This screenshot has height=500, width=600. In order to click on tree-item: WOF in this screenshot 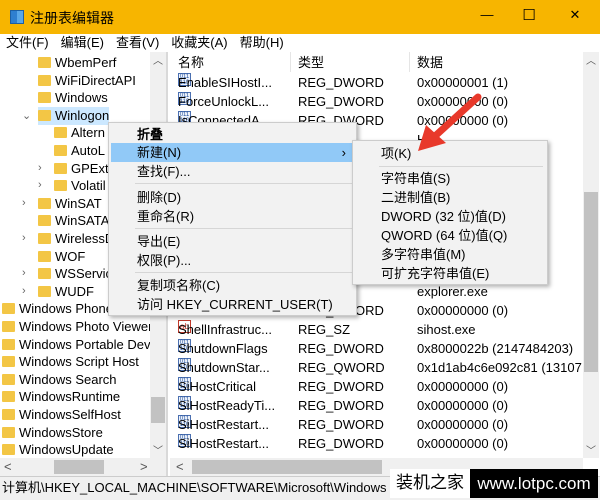, I will do `click(61, 257)`.